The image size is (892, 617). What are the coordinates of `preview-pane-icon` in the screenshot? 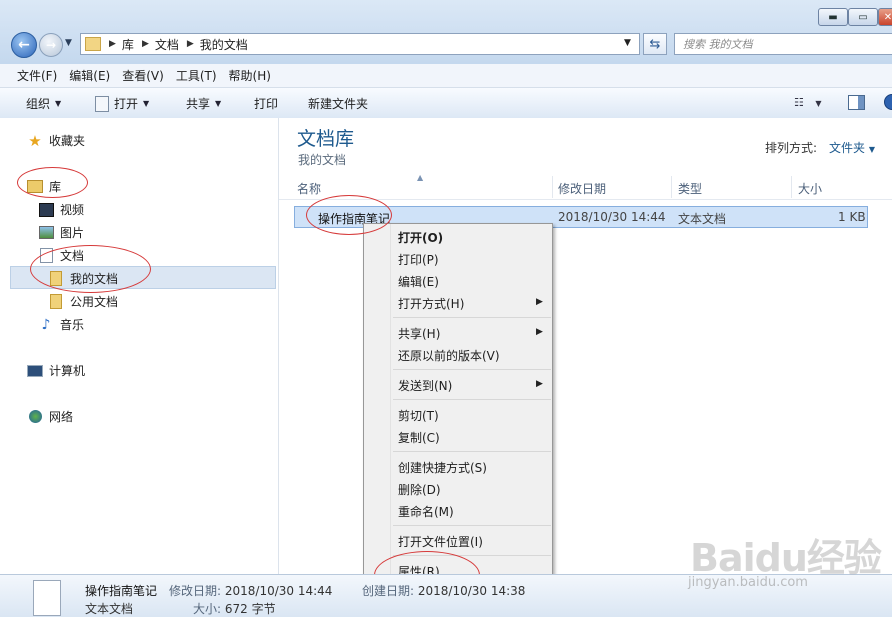 It's located at (856, 102).